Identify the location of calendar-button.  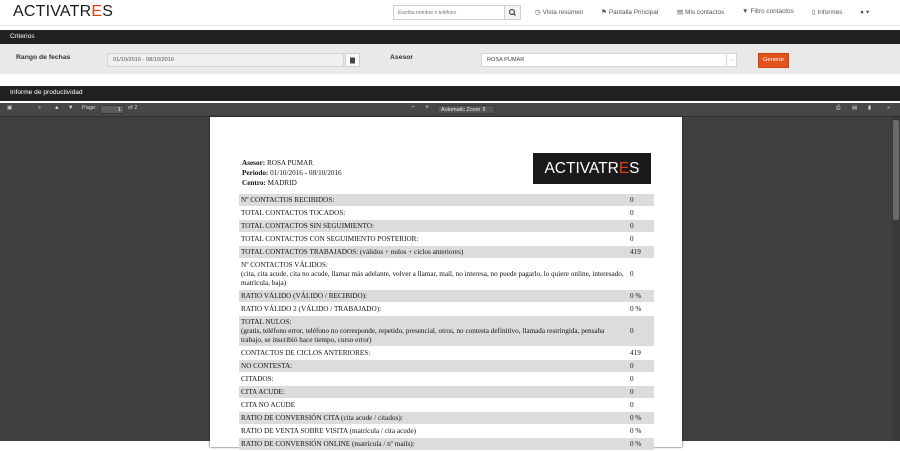
(352, 60).